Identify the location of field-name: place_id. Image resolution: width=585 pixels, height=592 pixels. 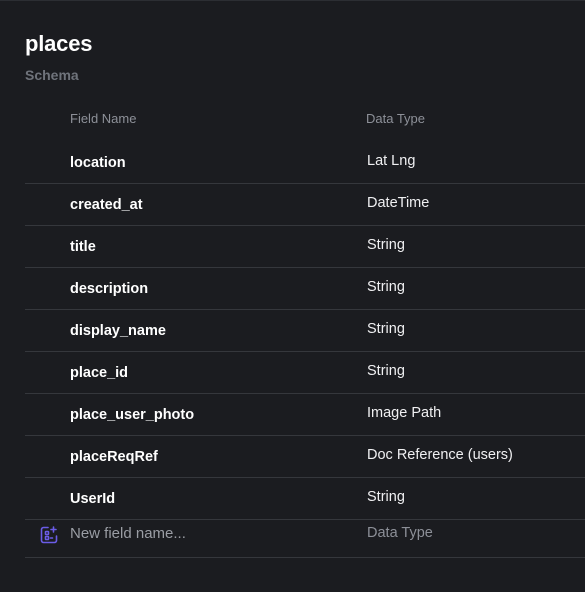
(99, 373).